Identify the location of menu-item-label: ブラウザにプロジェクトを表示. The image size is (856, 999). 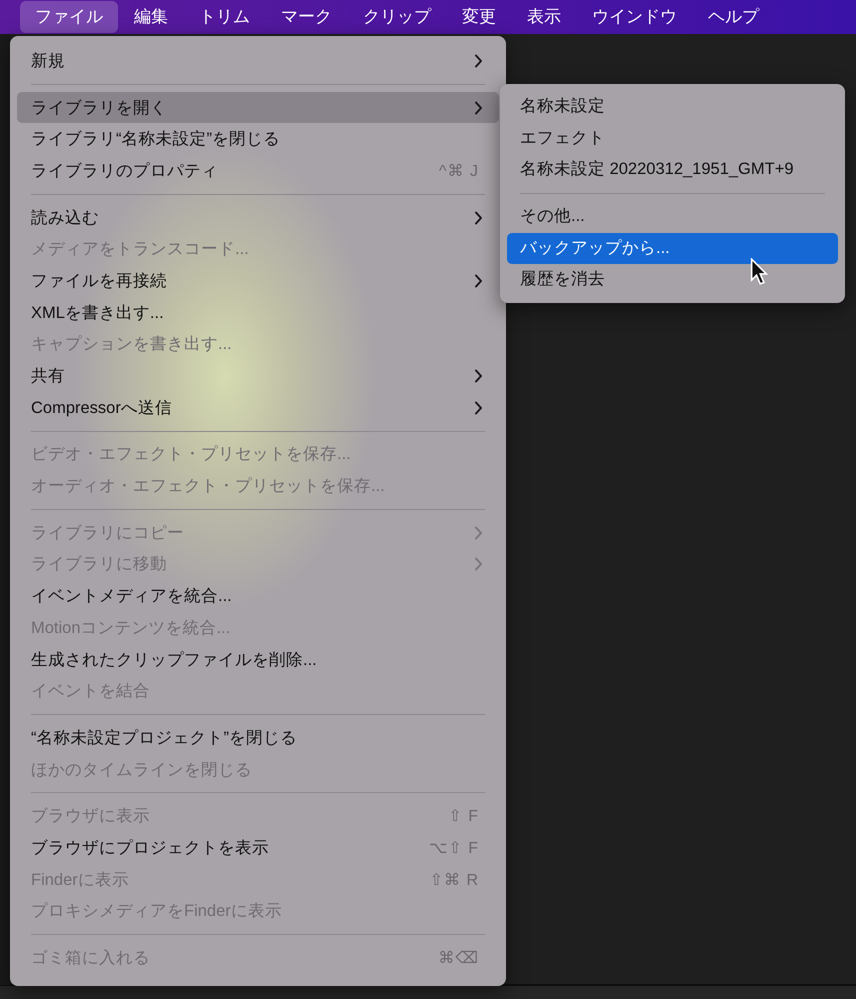
(150, 848).